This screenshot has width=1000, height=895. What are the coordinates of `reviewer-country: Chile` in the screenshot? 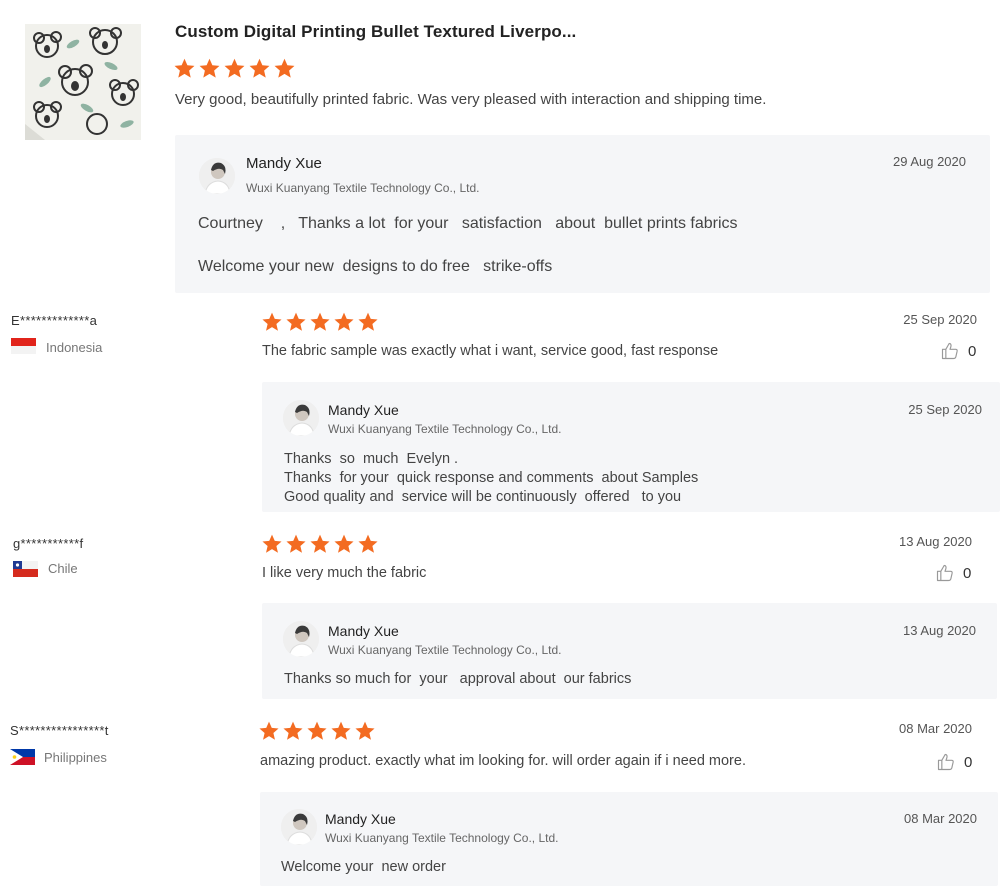 It's located at (63, 568).